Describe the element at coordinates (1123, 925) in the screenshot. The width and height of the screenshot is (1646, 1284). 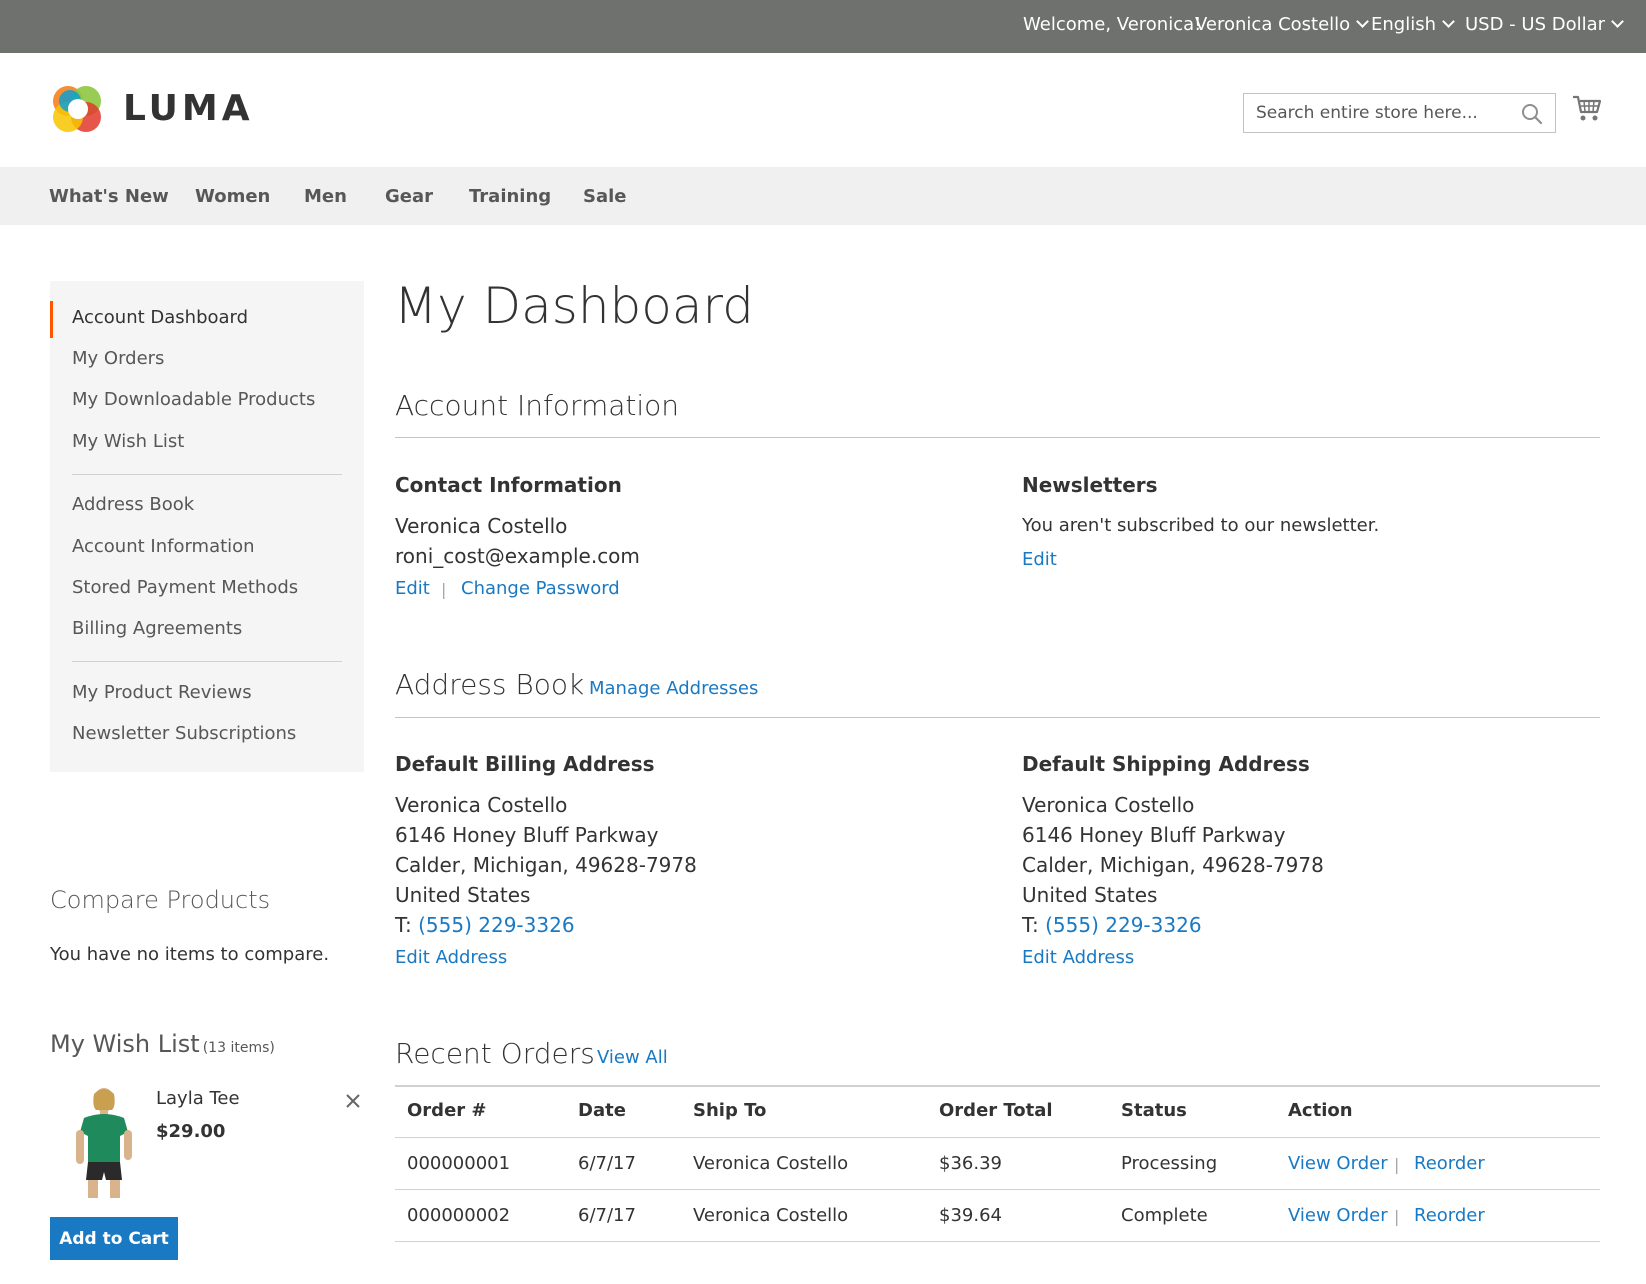
I see `shipping-phone-link: (555) 229-3326` at that location.